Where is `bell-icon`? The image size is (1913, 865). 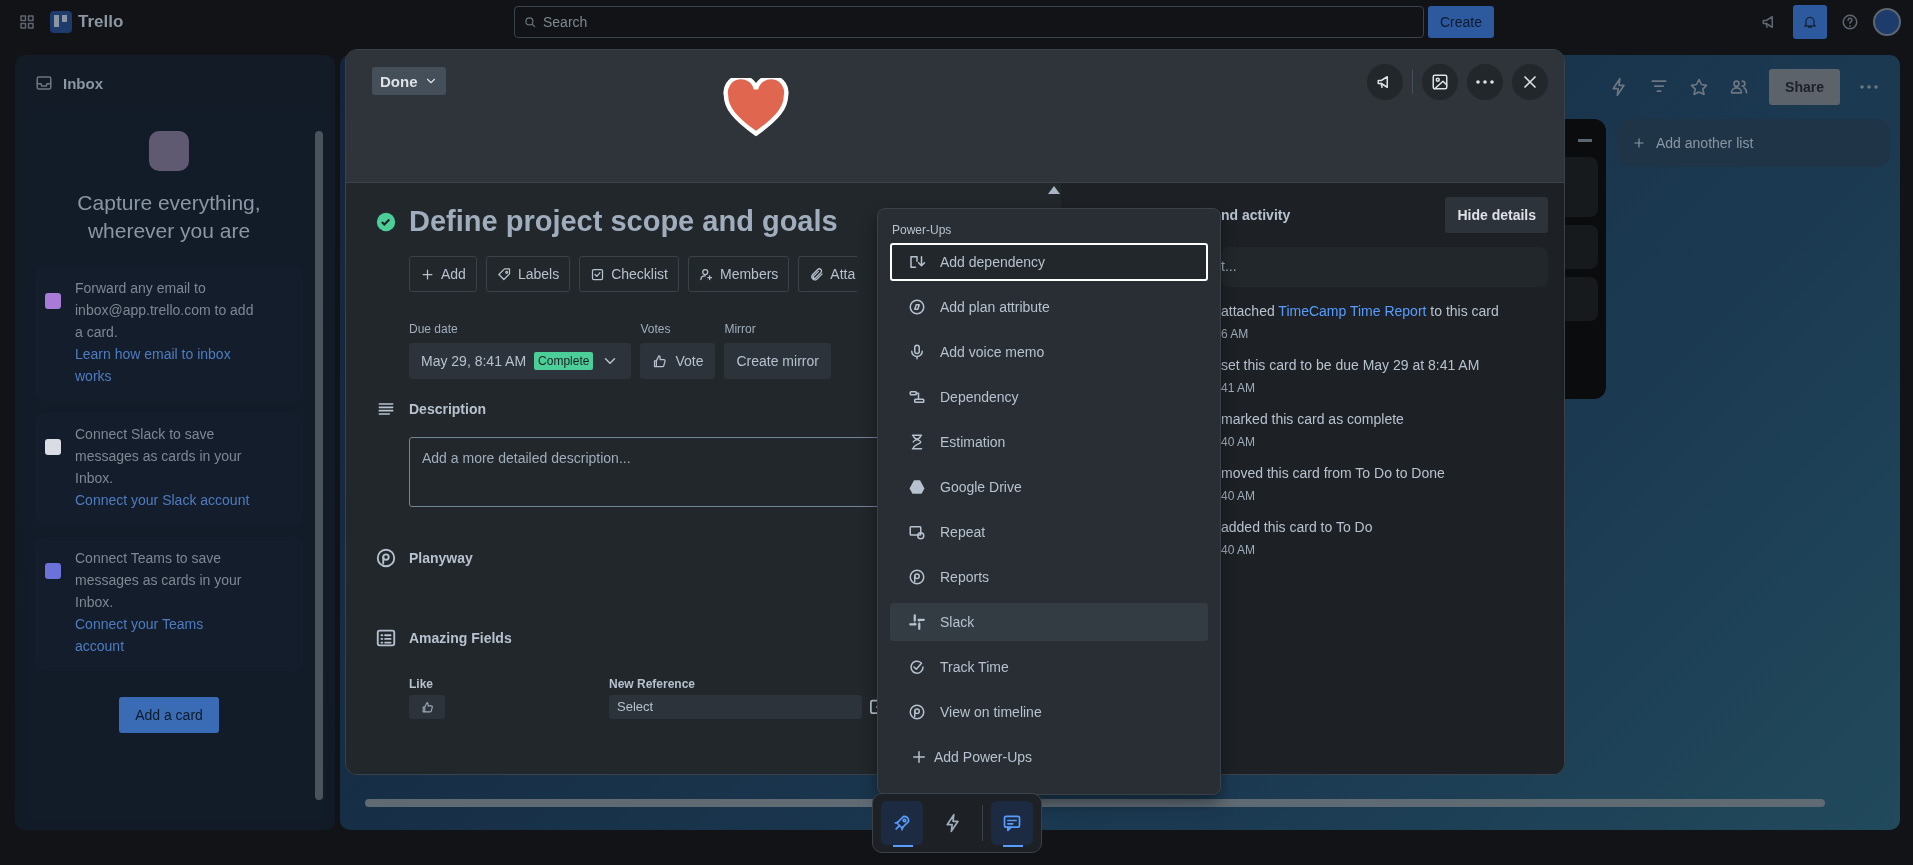 bell-icon is located at coordinates (1810, 22).